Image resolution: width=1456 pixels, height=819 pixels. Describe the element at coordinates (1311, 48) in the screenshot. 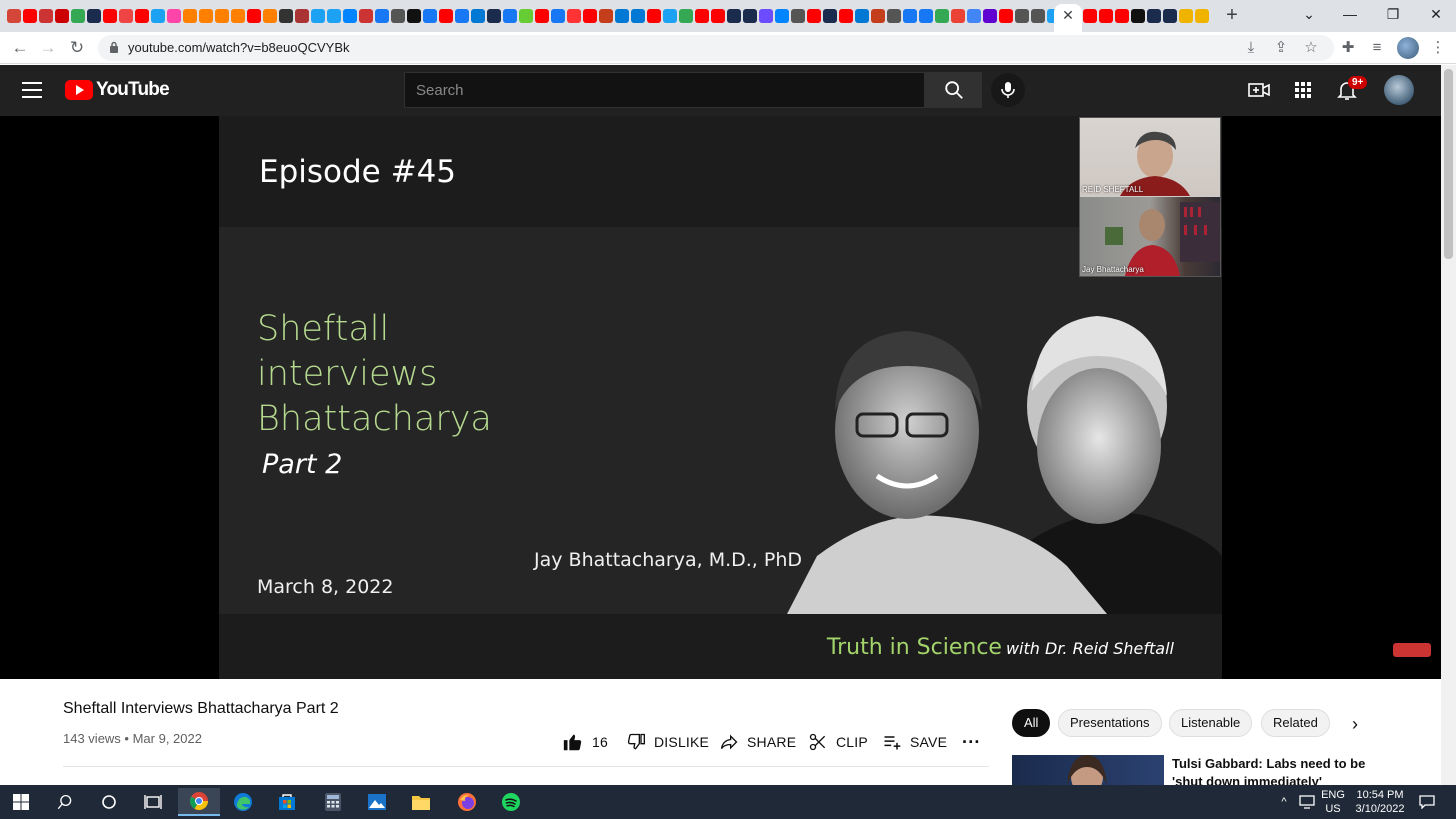

I see `bookmark-star-icon: ☆` at that location.